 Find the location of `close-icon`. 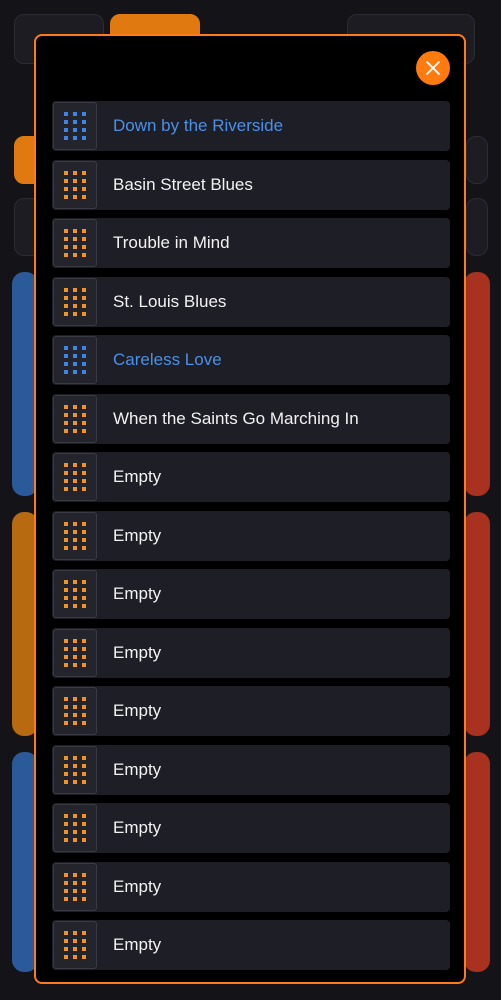

close-icon is located at coordinates (433, 68).